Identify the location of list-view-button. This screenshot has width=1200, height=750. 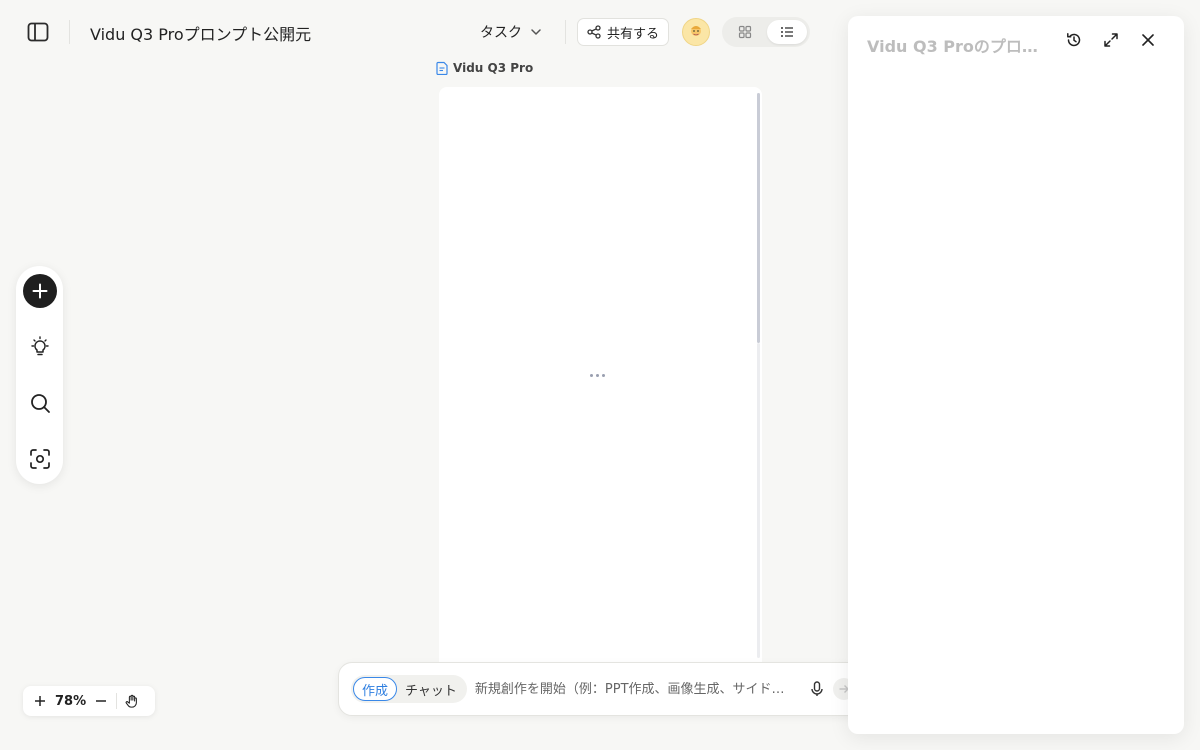
(787, 32).